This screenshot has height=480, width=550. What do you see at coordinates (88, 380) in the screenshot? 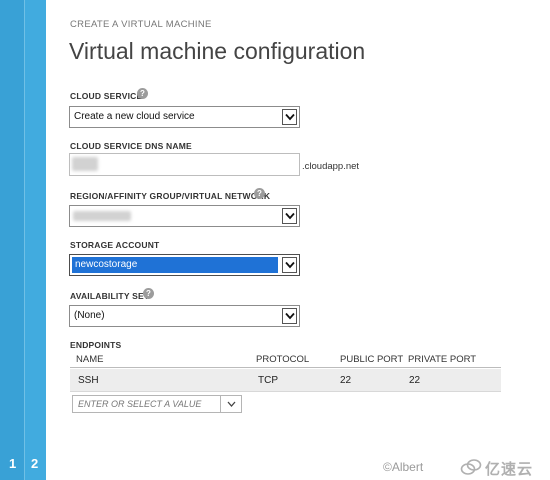
I see `cell-name: SSH` at bounding box center [88, 380].